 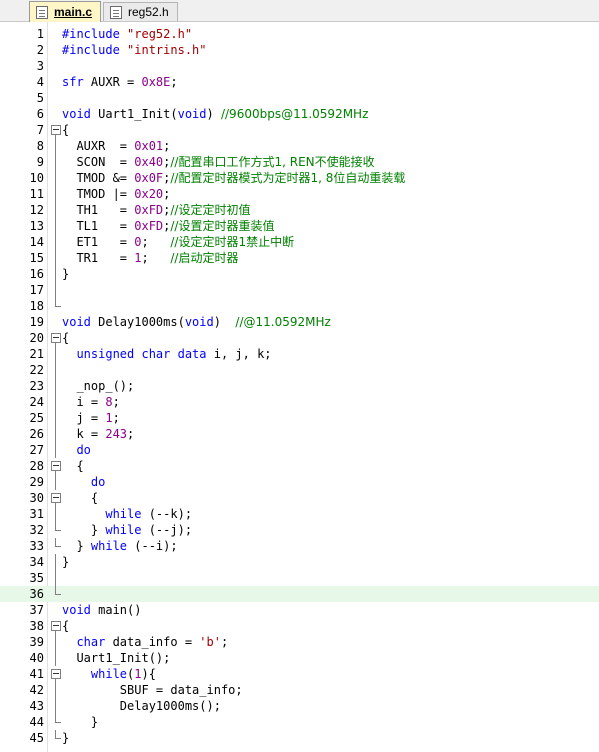 What do you see at coordinates (299, 98) in the screenshot?
I see `code-line: 5` at bounding box center [299, 98].